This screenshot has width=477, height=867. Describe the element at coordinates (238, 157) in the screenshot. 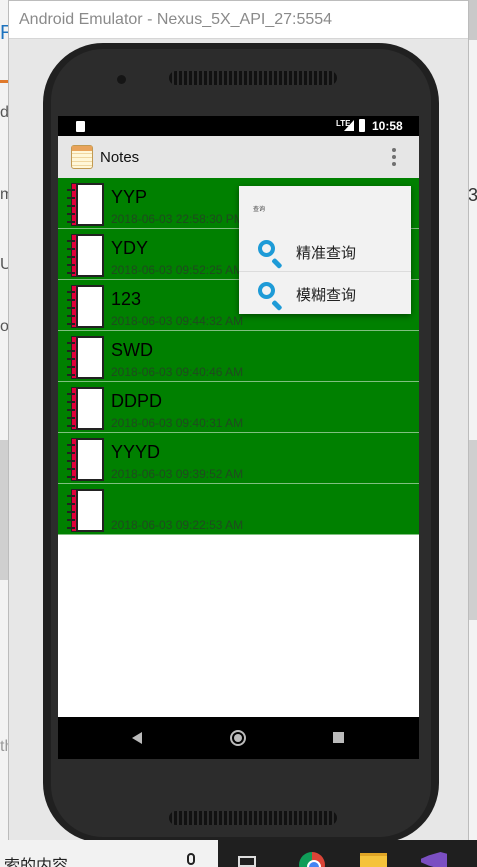

I see `action-bar: Notes` at that location.